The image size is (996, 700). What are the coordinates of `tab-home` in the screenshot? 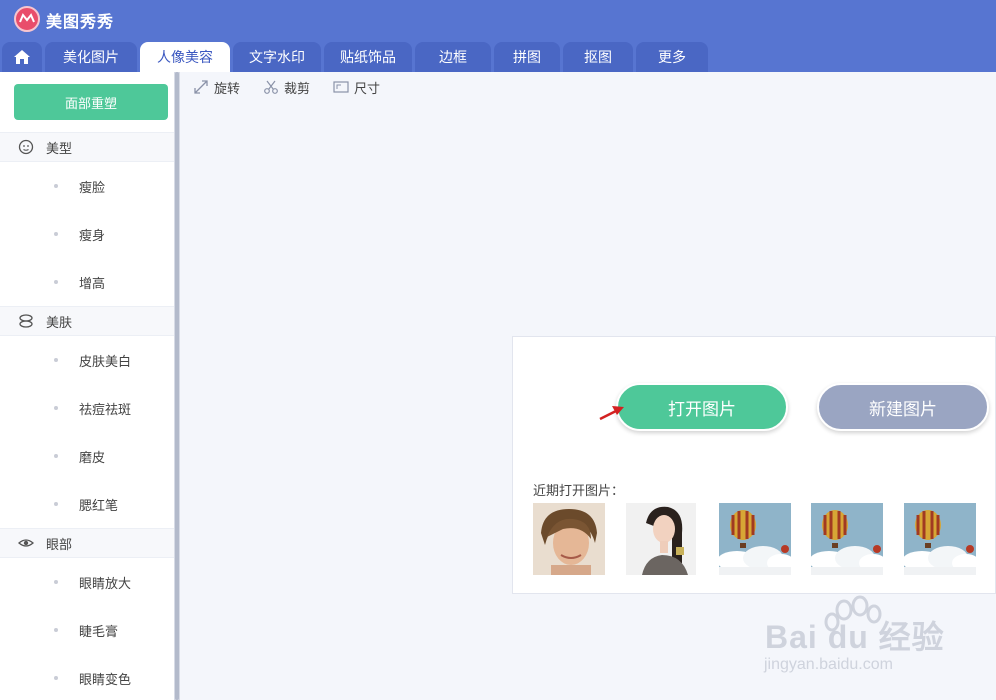 It's located at (22, 57).